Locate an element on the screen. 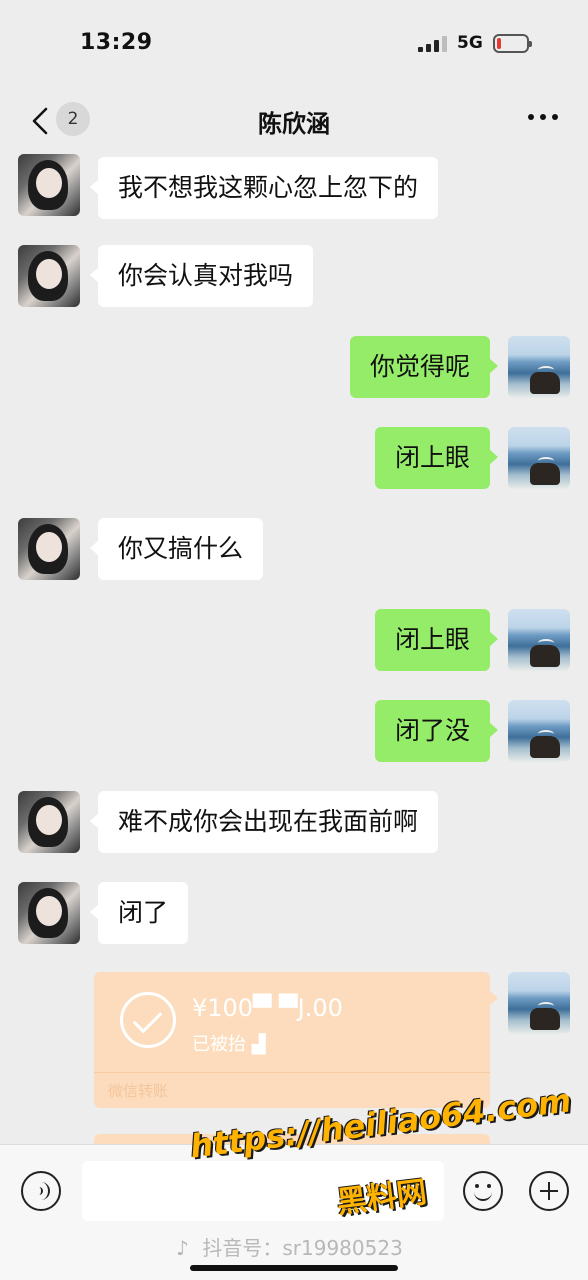 Image resolution: width=588 pixels, height=1280 pixels. transfer-amount: ¥100▀ ▀J.00 is located at coordinates (267, 1008).